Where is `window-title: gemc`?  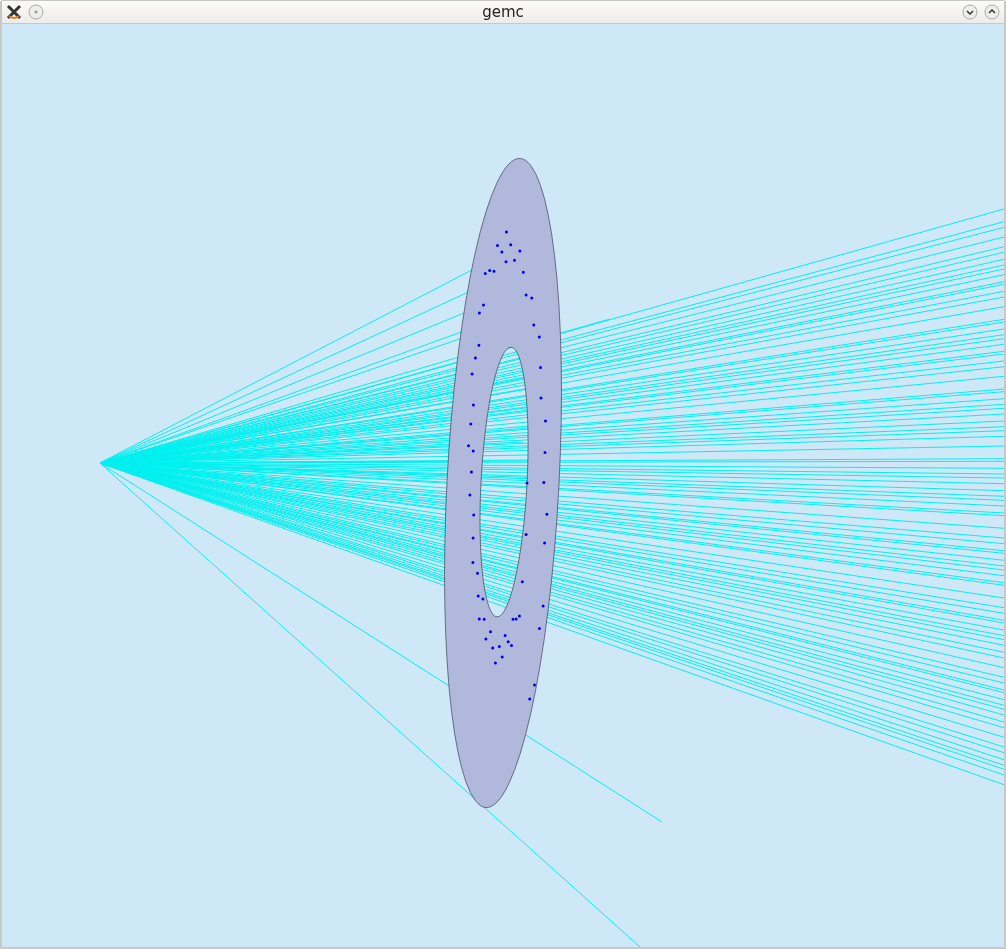 window-title: gemc is located at coordinates (503, 12).